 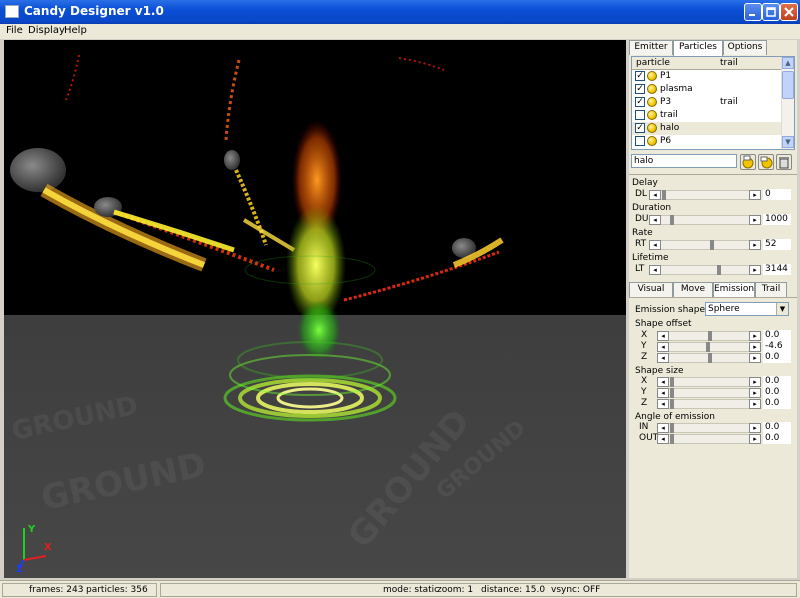 What do you see at coordinates (75, 30) in the screenshot?
I see `menu-help: Help` at bounding box center [75, 30].